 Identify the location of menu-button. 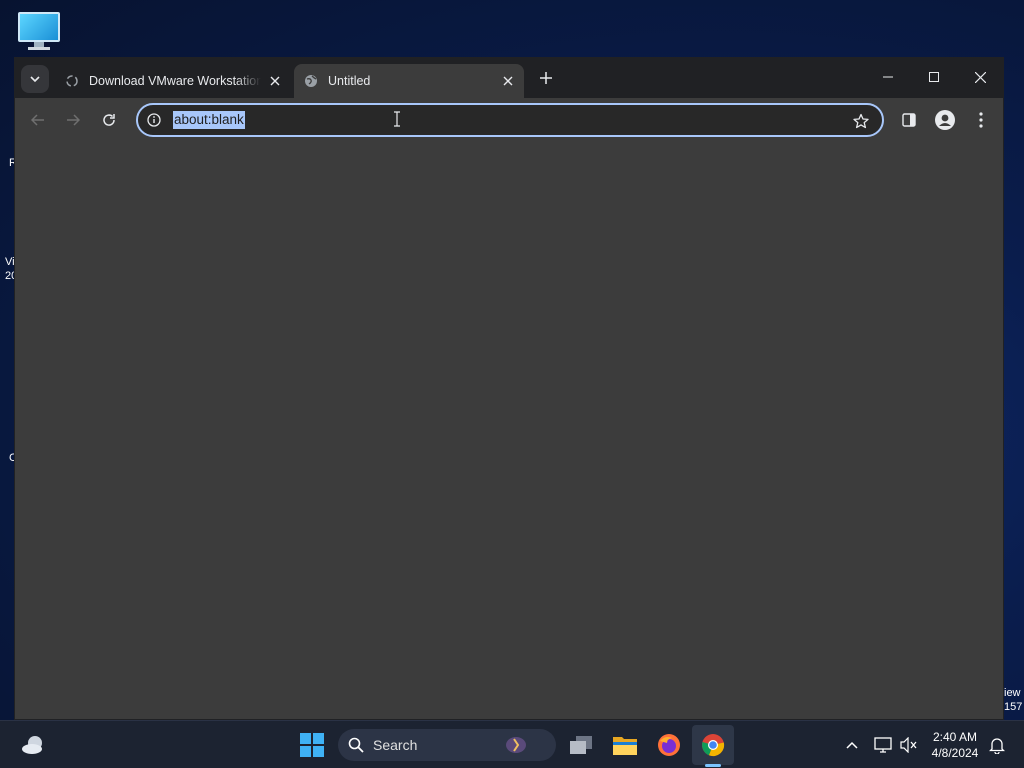
(981, 120).